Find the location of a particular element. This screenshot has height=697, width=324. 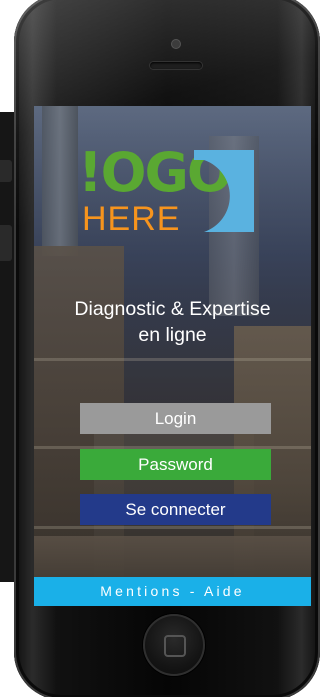

mentions-link: Mentions is located at coordinates (141, 591).